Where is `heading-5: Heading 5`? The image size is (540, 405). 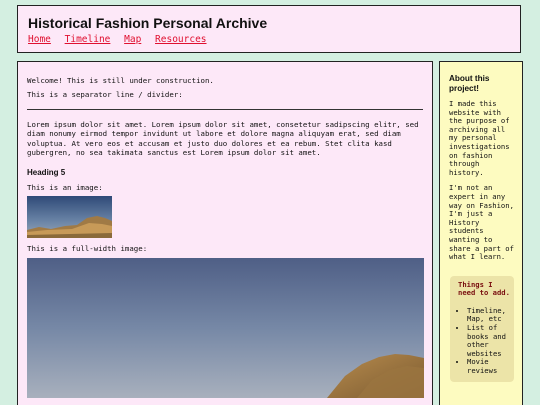
heading-5: Heading 5 is located at coordinates (46, 173).